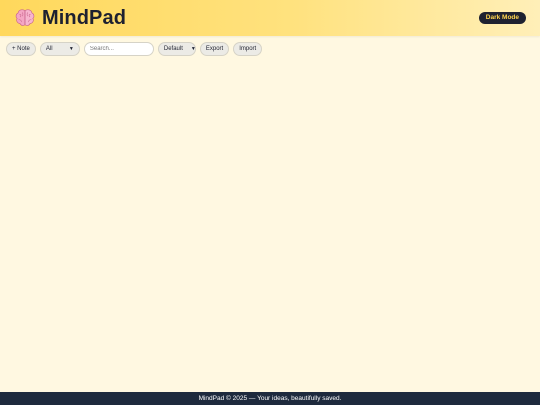 The width and height of the screenshot is (540, 405). What do you see at coordinates (214, 49) in the screenshot?
I see `export-button: Export` at bounding box center [214, 49].